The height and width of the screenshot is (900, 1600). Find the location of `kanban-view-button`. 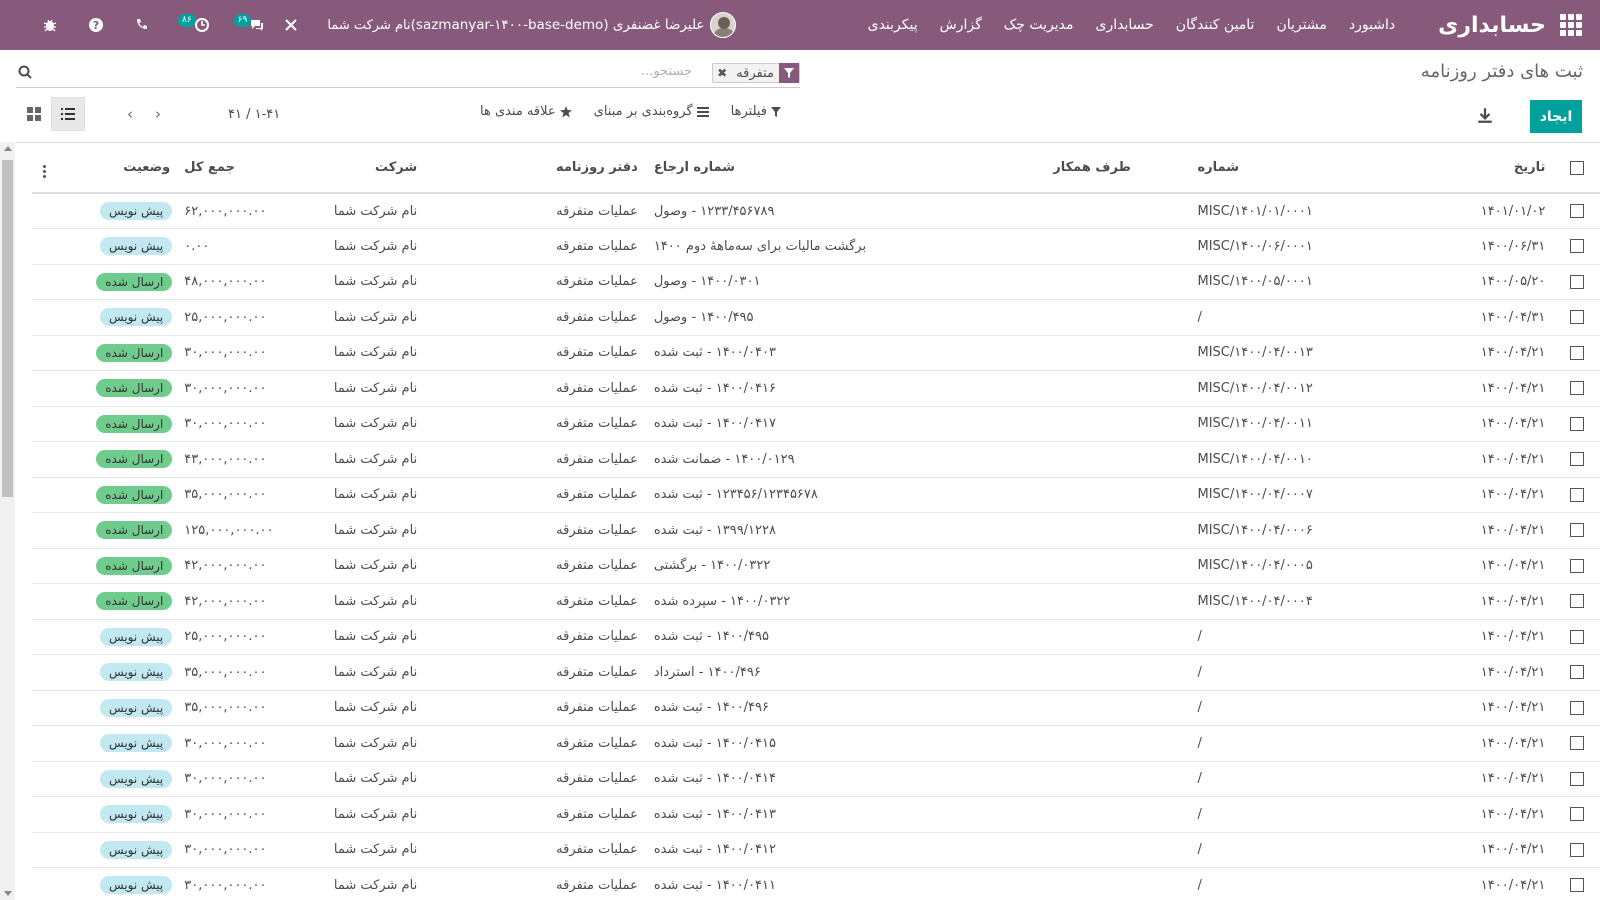

kanban-view-button is located at coordinates (34, 114).